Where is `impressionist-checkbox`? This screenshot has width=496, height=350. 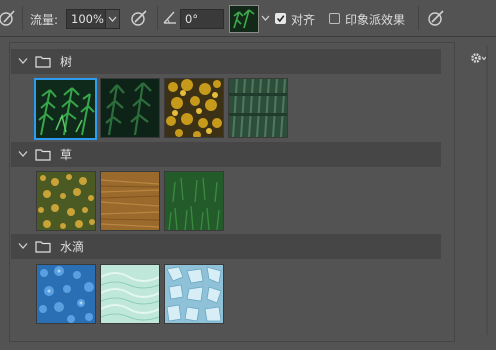
impressionist-checkbox is located at coordinates (334, 18).